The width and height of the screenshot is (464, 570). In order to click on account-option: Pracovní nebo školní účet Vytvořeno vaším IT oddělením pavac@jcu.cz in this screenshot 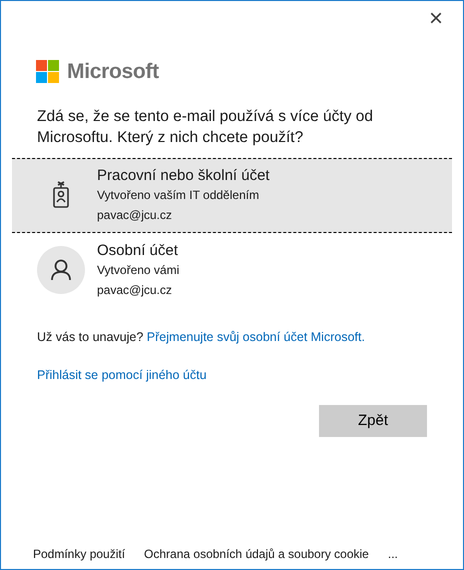, I will do `click(232, 195)`.